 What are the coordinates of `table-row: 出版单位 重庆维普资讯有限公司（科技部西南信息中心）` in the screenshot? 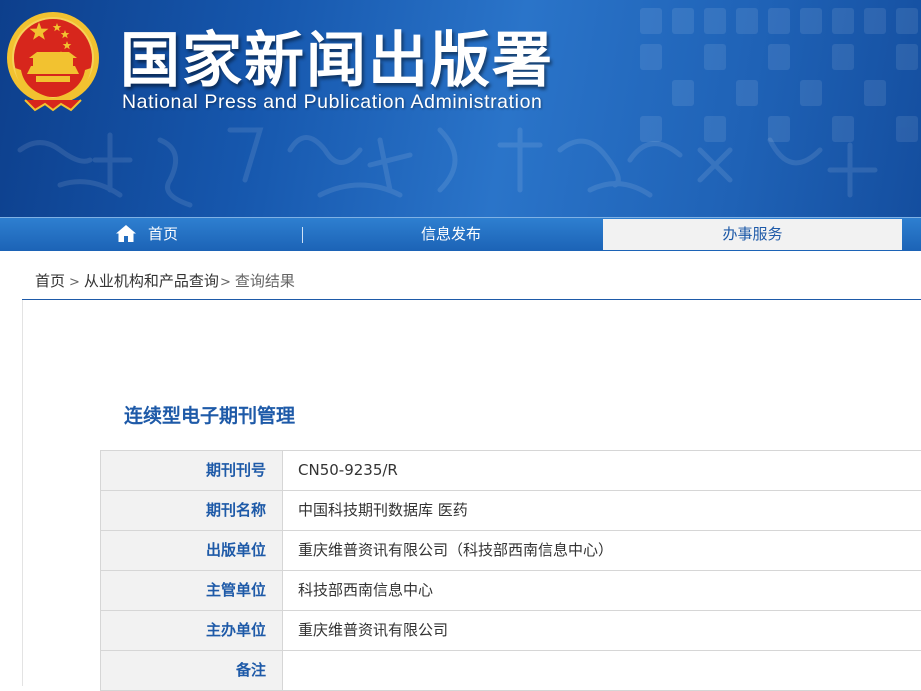 It's located at (511, 551).